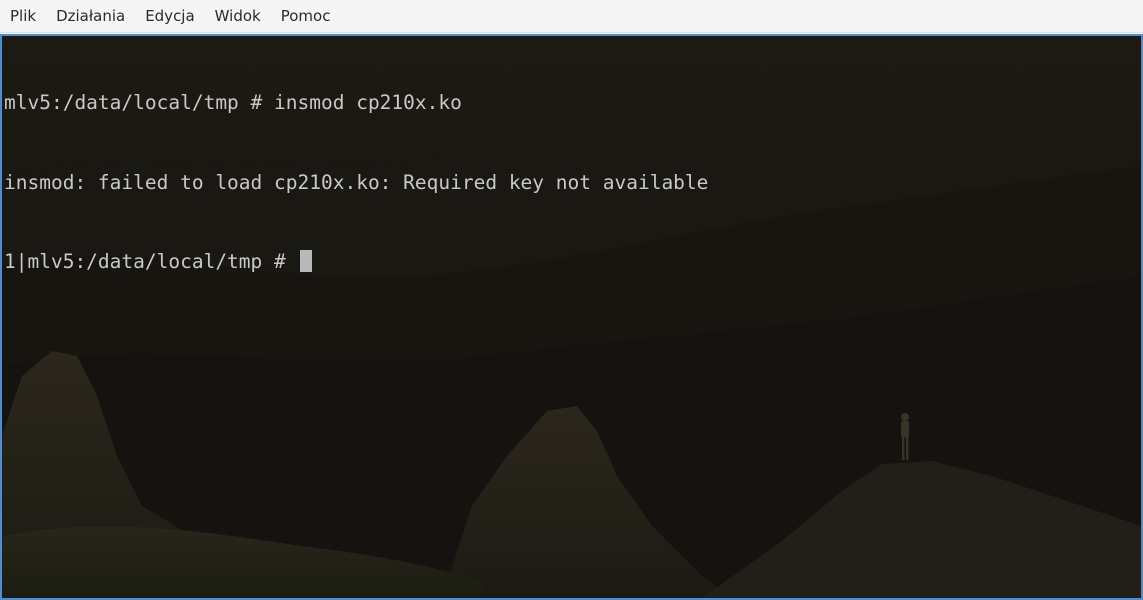  Describe the element at coordinates (233, 102) in the screenshot. I see `terminal-line: mlv5:/data/local/tmp # insmod cp210x.ko` at that location.